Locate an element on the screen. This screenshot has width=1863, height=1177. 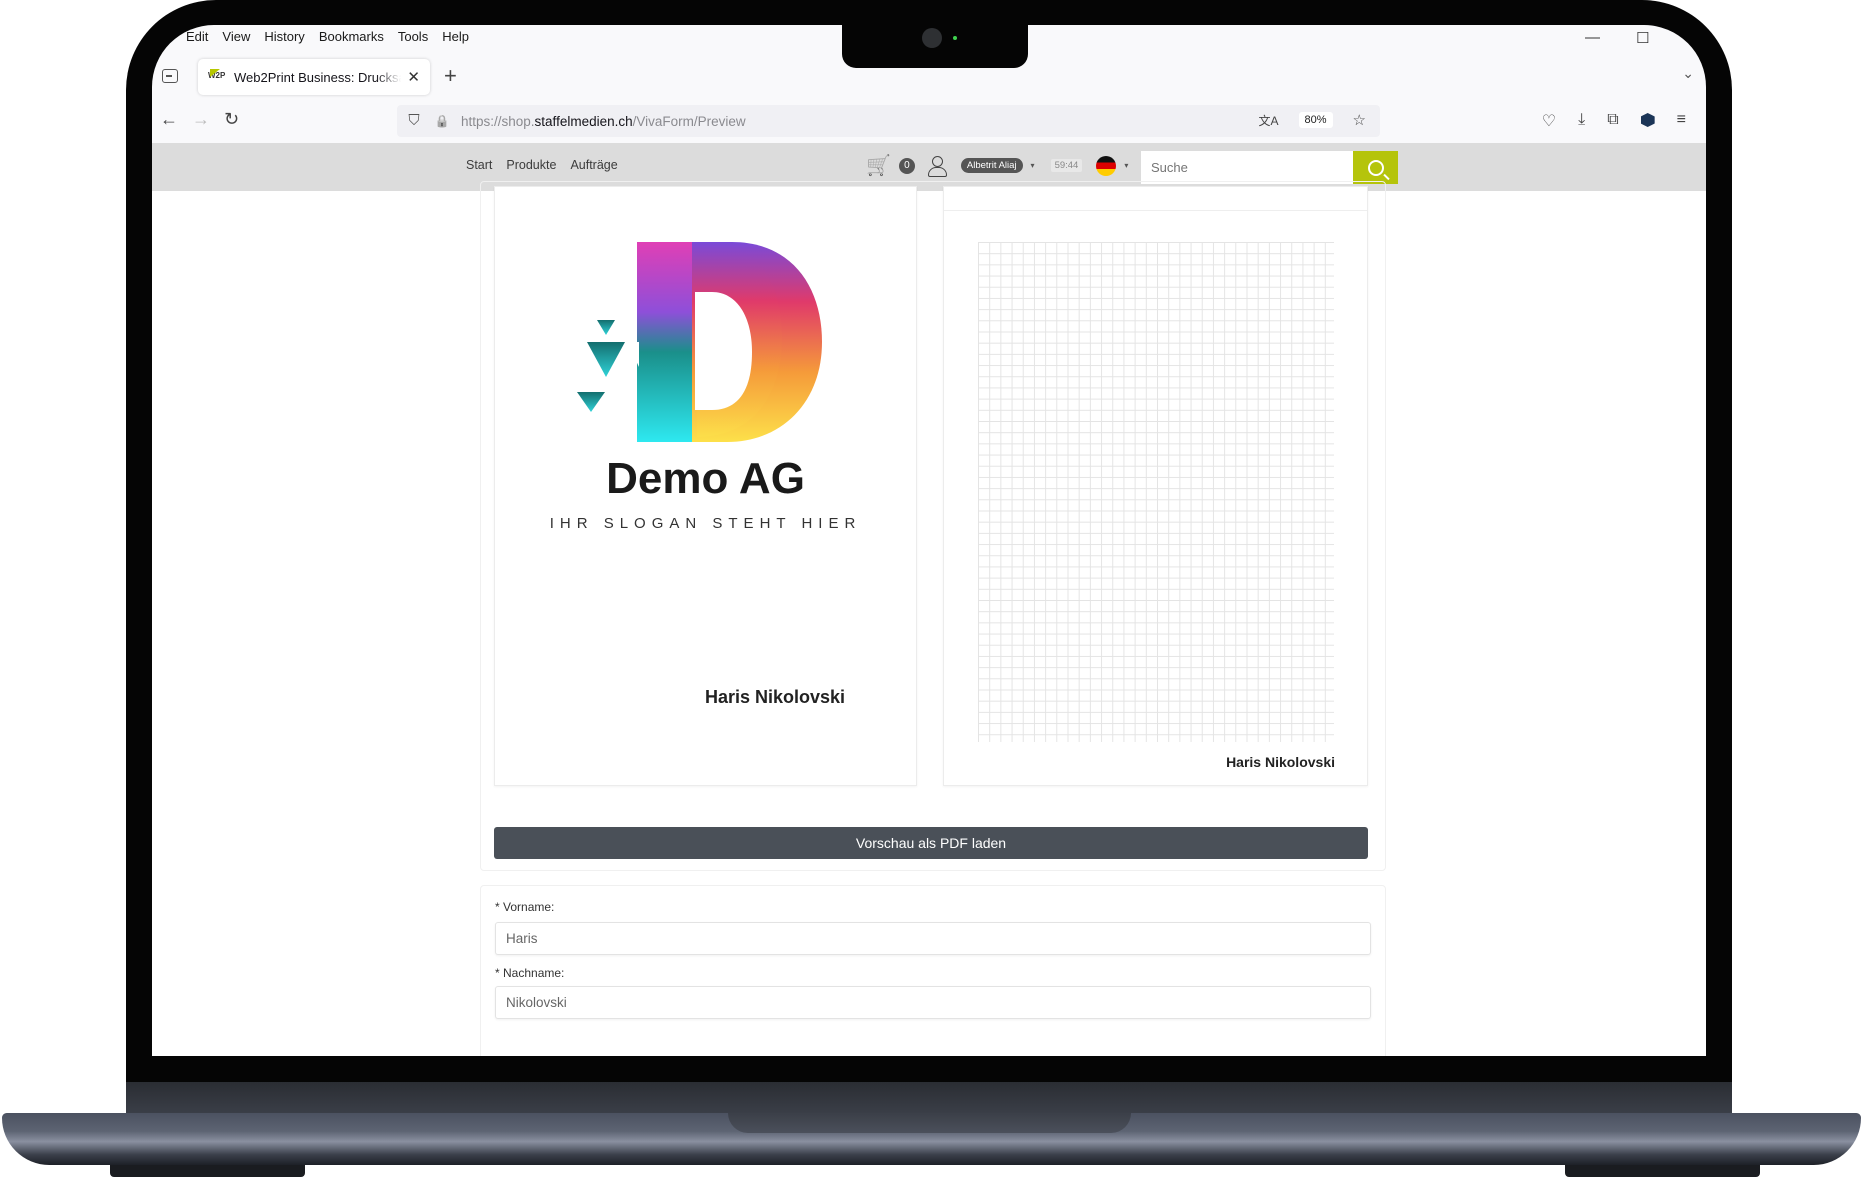
search-input is located at coordinates (1247, 167).